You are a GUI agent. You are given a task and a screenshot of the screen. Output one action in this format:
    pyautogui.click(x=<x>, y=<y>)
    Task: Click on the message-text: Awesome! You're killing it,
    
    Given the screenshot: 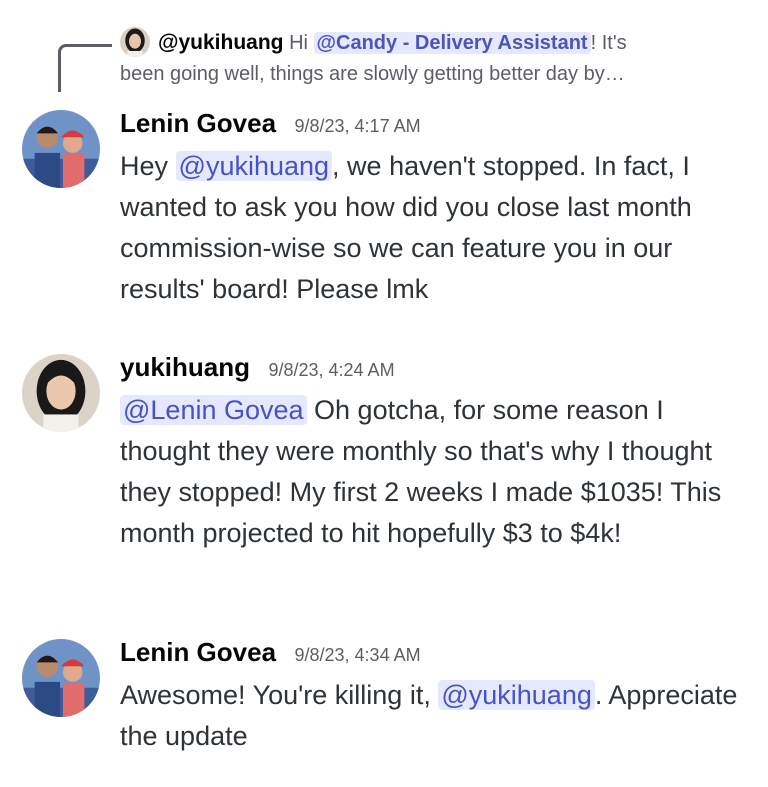 What is the action you would take?
    pyautogui.click(x=279, y=695)
    